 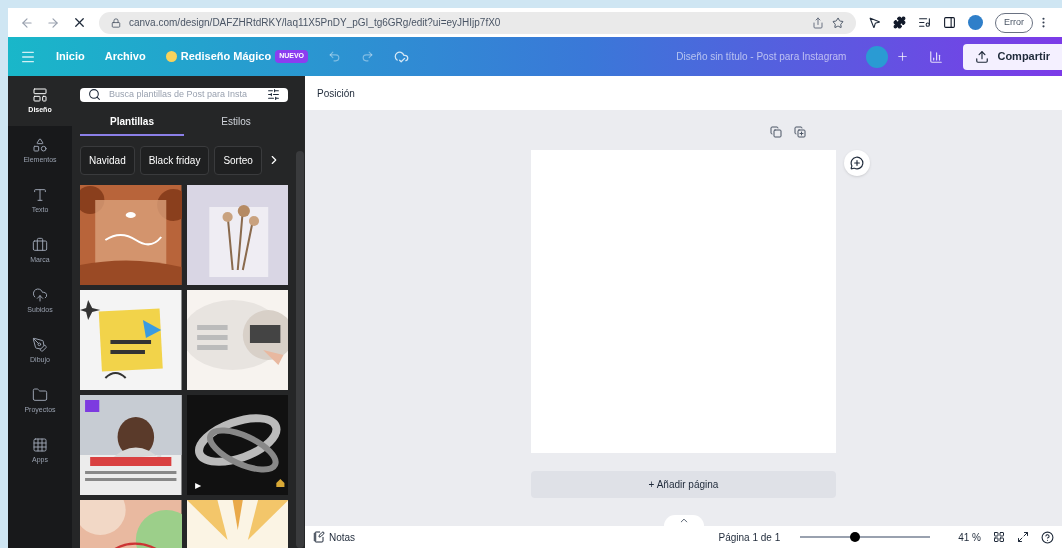 I want to click on duplicate-icon, so click(x=776, y=132).